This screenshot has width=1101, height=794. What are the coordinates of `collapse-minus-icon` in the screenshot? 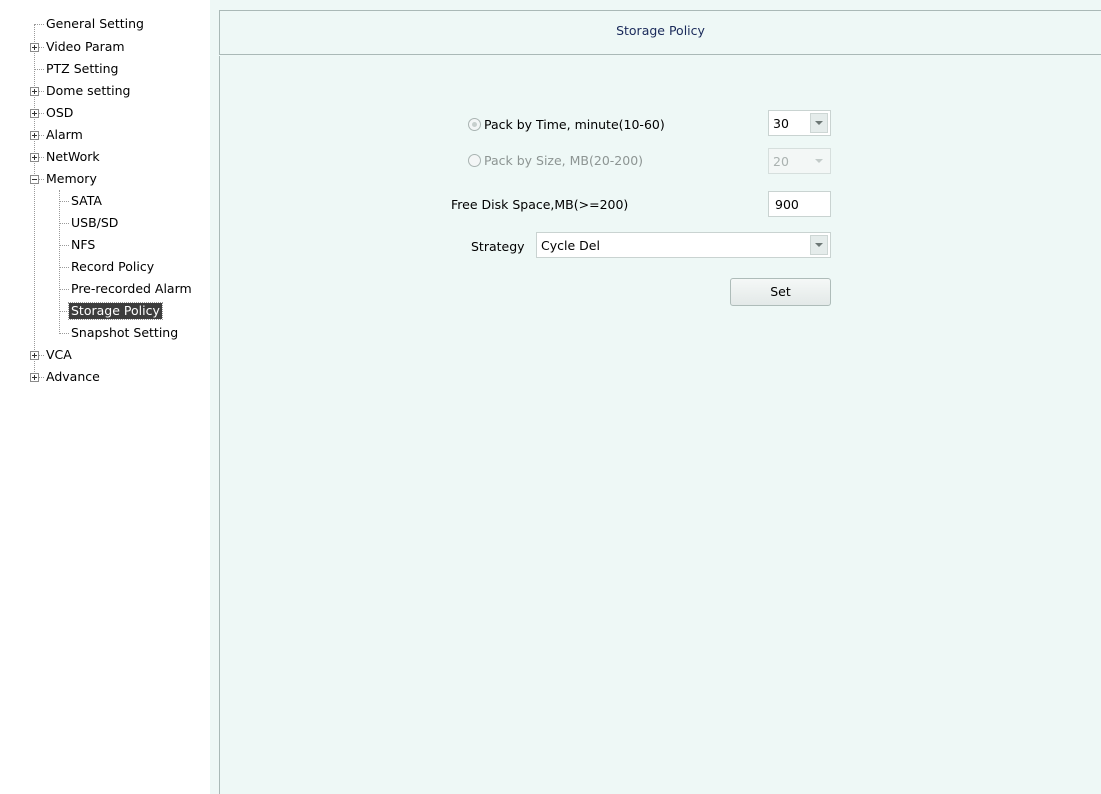 It's located at (34, 179).